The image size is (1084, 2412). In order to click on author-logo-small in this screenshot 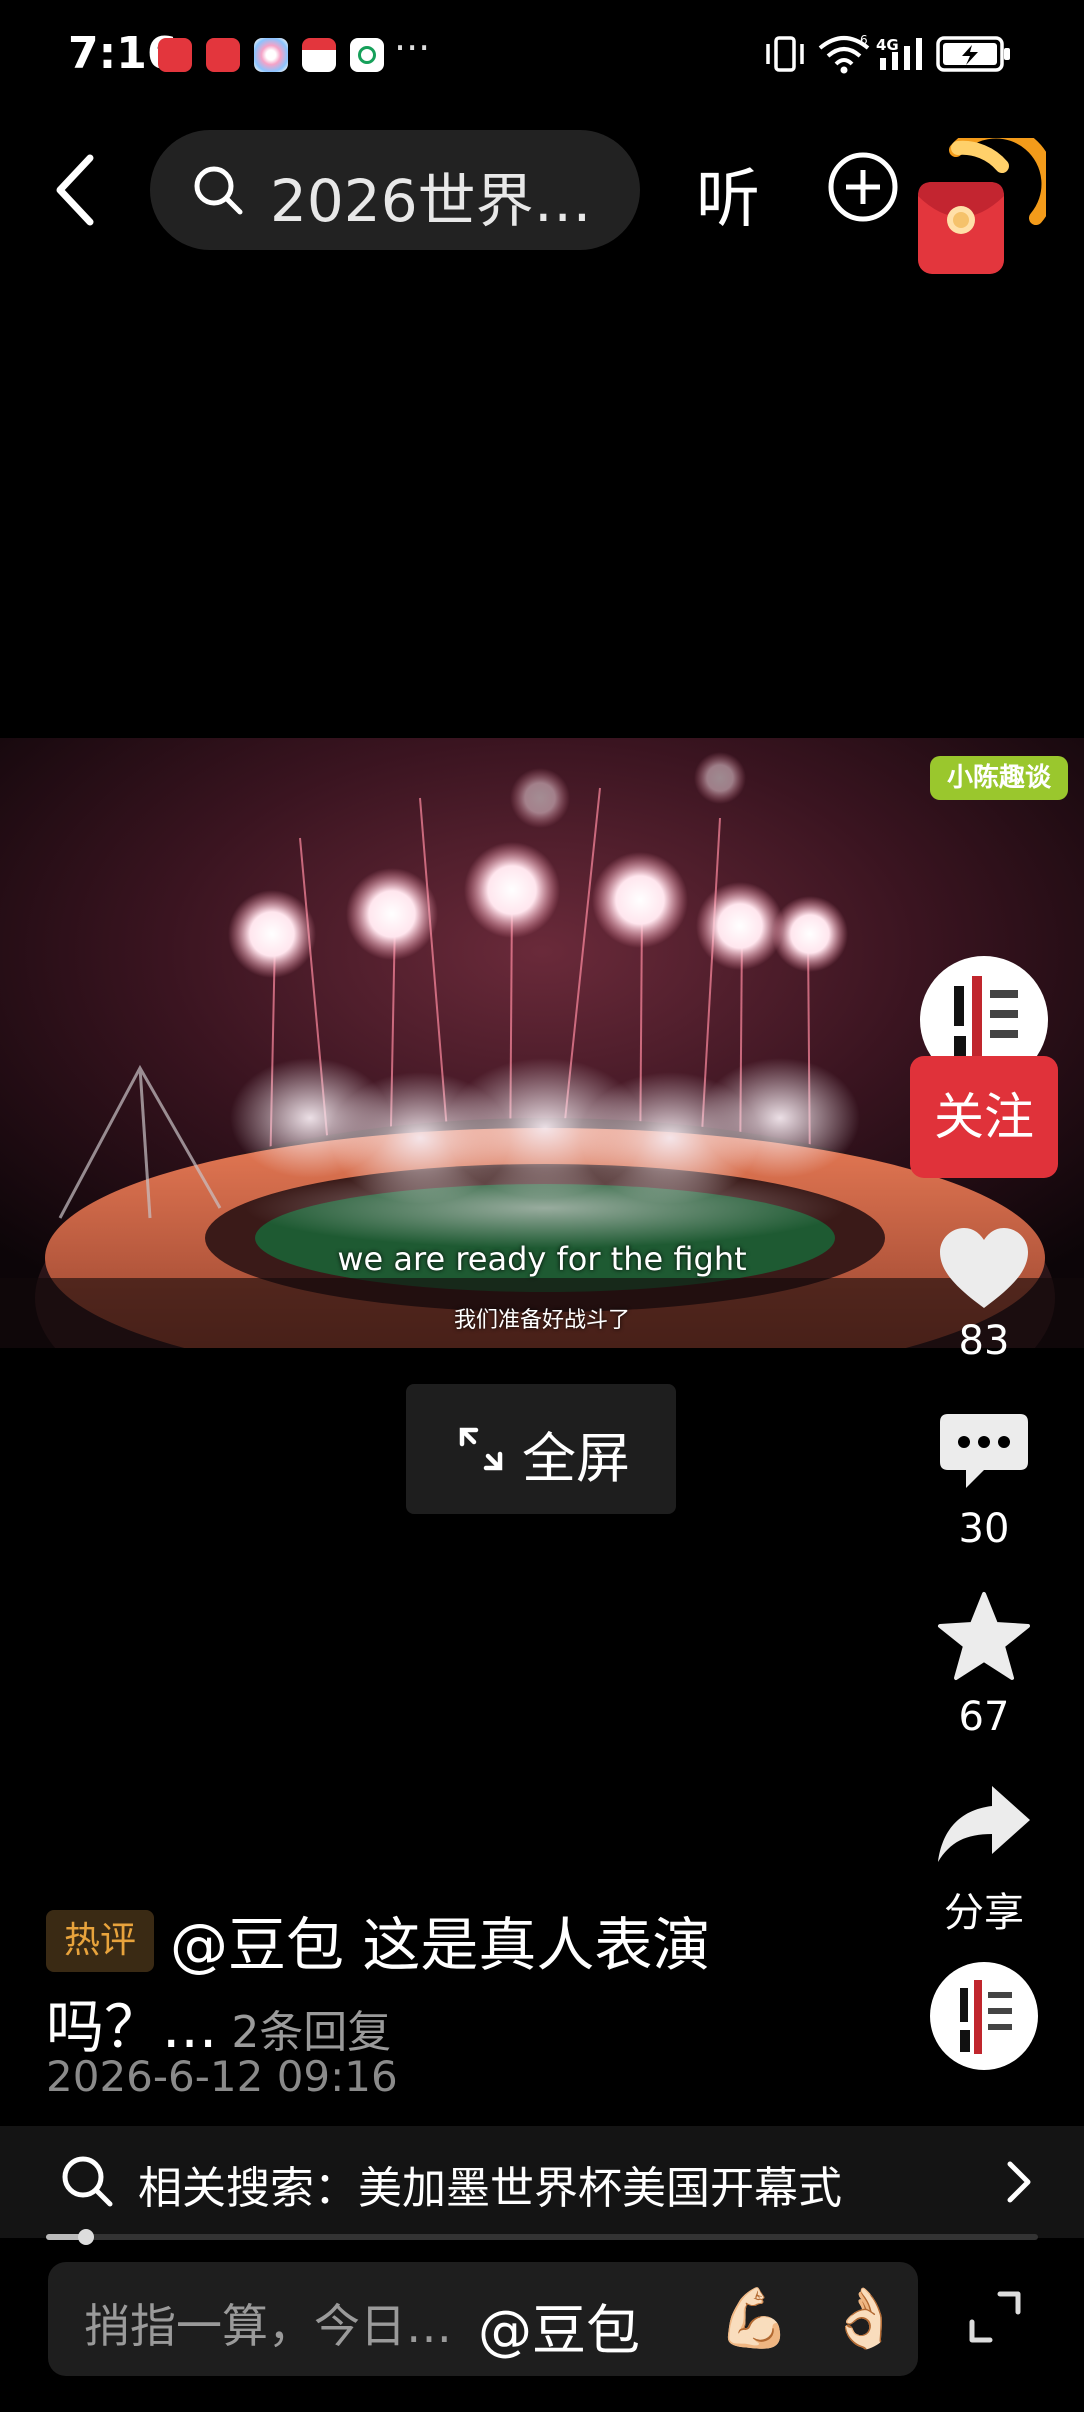, I will do `click(986, 2017)`.